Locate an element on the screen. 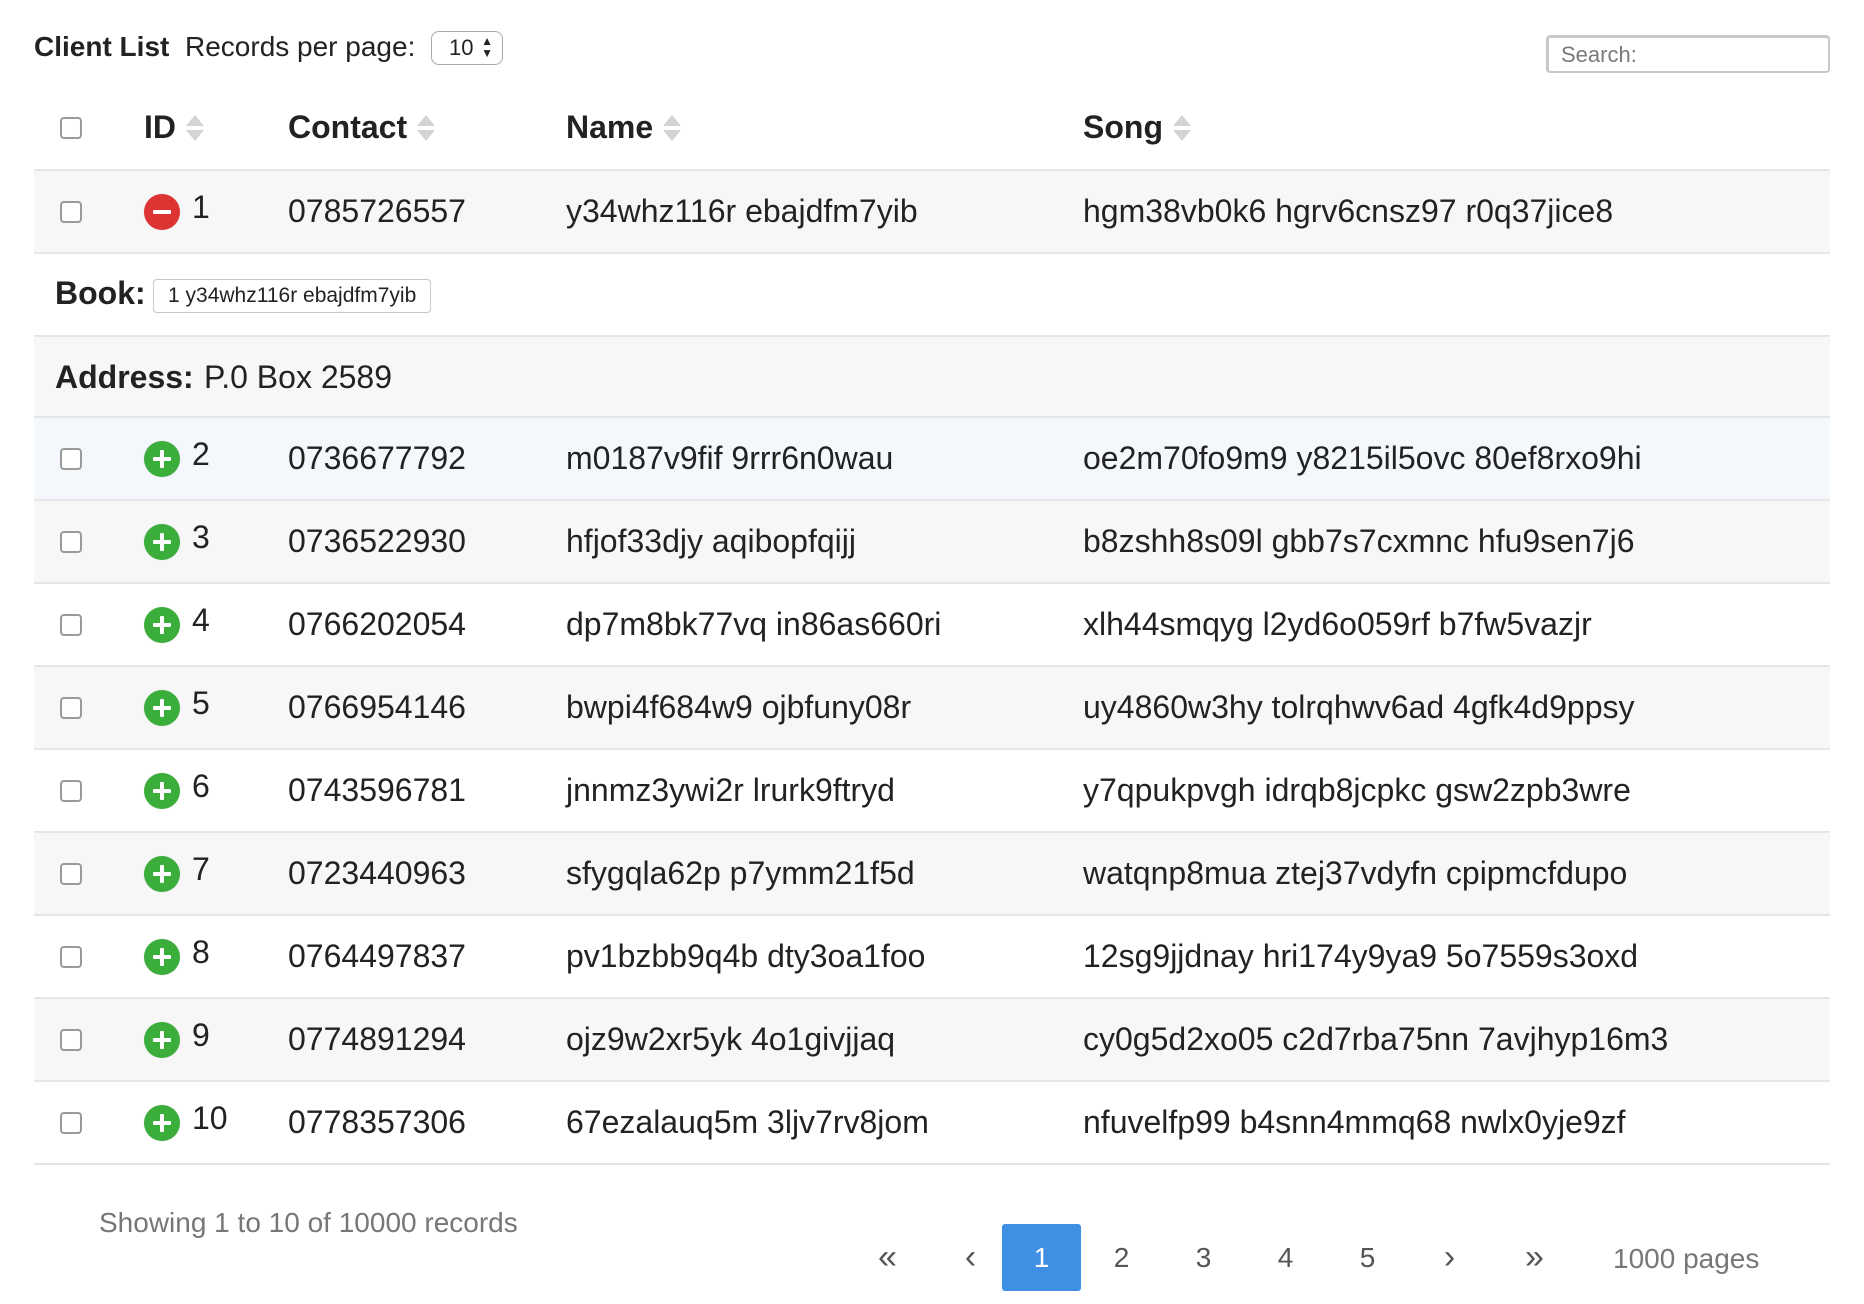  row-id: 2 is located at coordinates (201, 454).